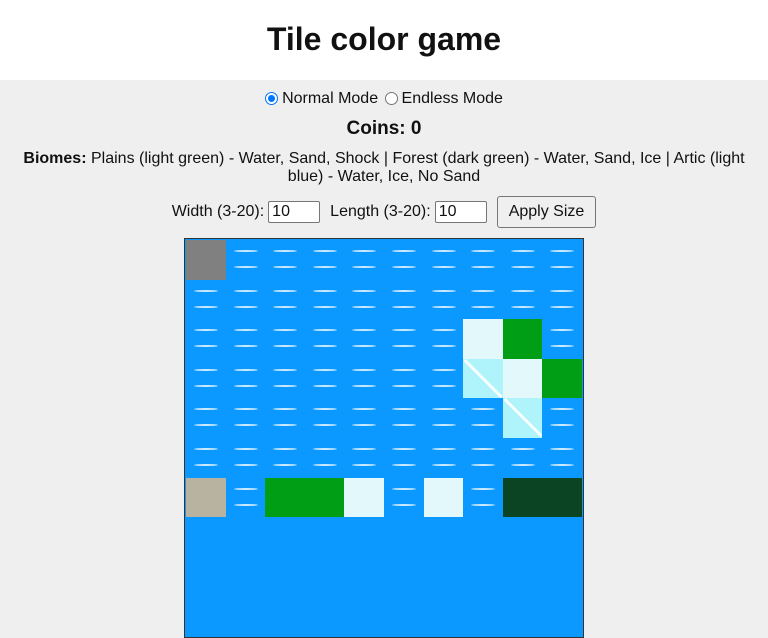  Describe the element at coordinates (218, 211) in the screenshot. I see `width-label: Width (3-20):` at that location.